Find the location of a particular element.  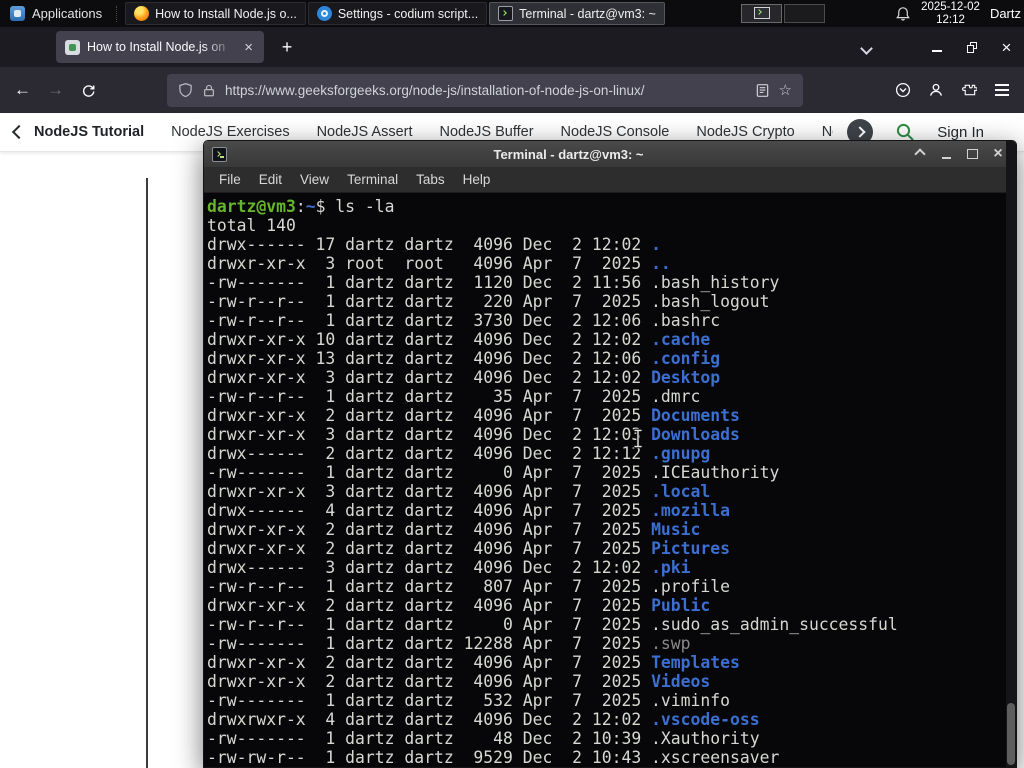

firefox-tab-bar: How to Install Node.js on × + × is located at coordinates (512, 47).